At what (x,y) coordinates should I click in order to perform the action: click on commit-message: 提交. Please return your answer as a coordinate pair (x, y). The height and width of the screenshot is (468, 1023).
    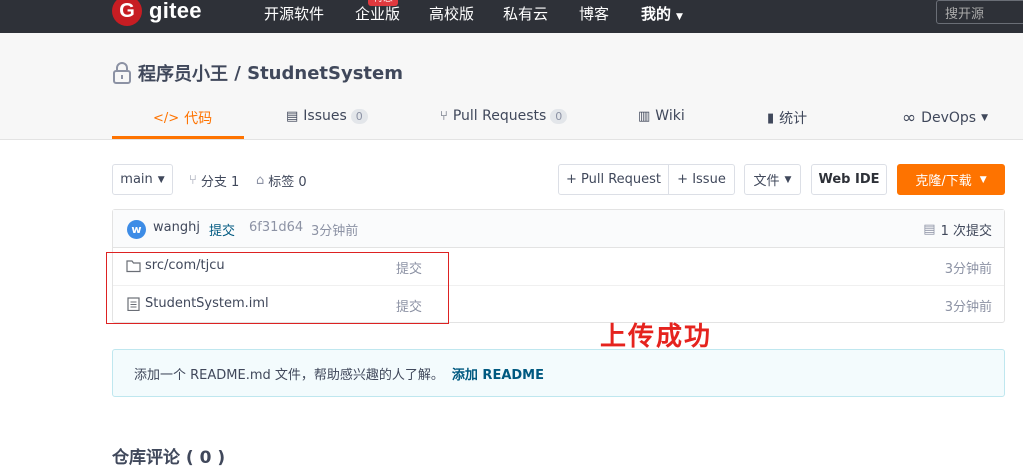
    Looking at the image, I should click on (222, 229).